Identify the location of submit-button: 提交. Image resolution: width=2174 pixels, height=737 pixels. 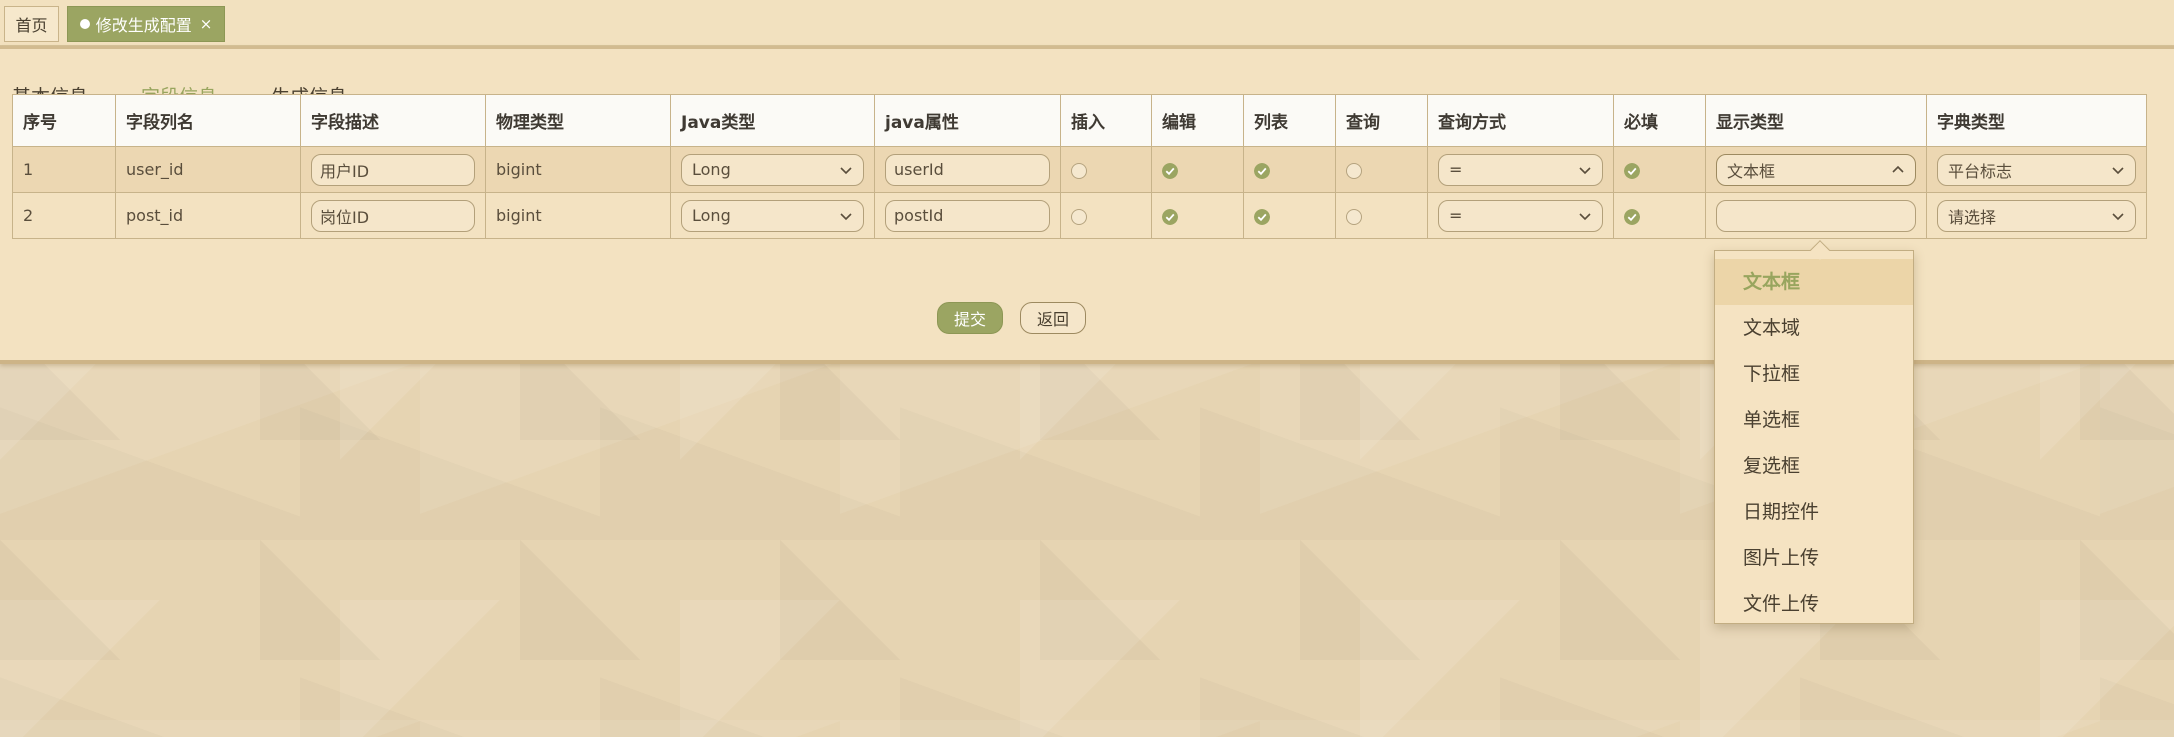
(970, 318).